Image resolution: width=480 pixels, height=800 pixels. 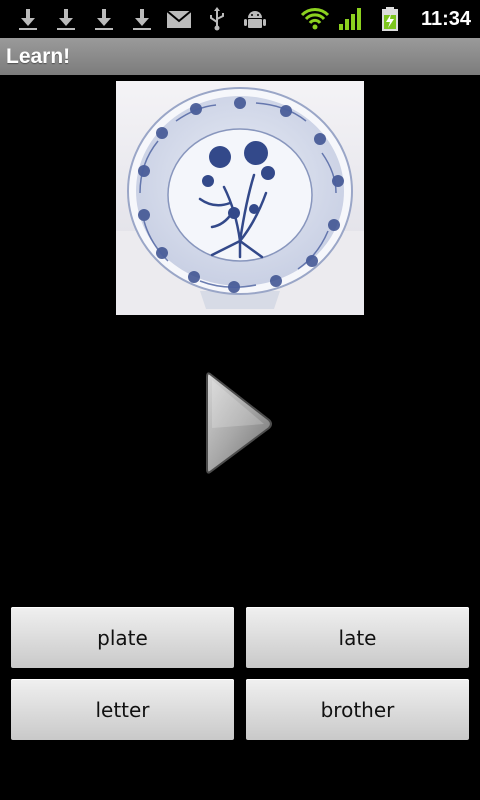 I want to click on app-title: Learn!, so click(x=38, y=56).